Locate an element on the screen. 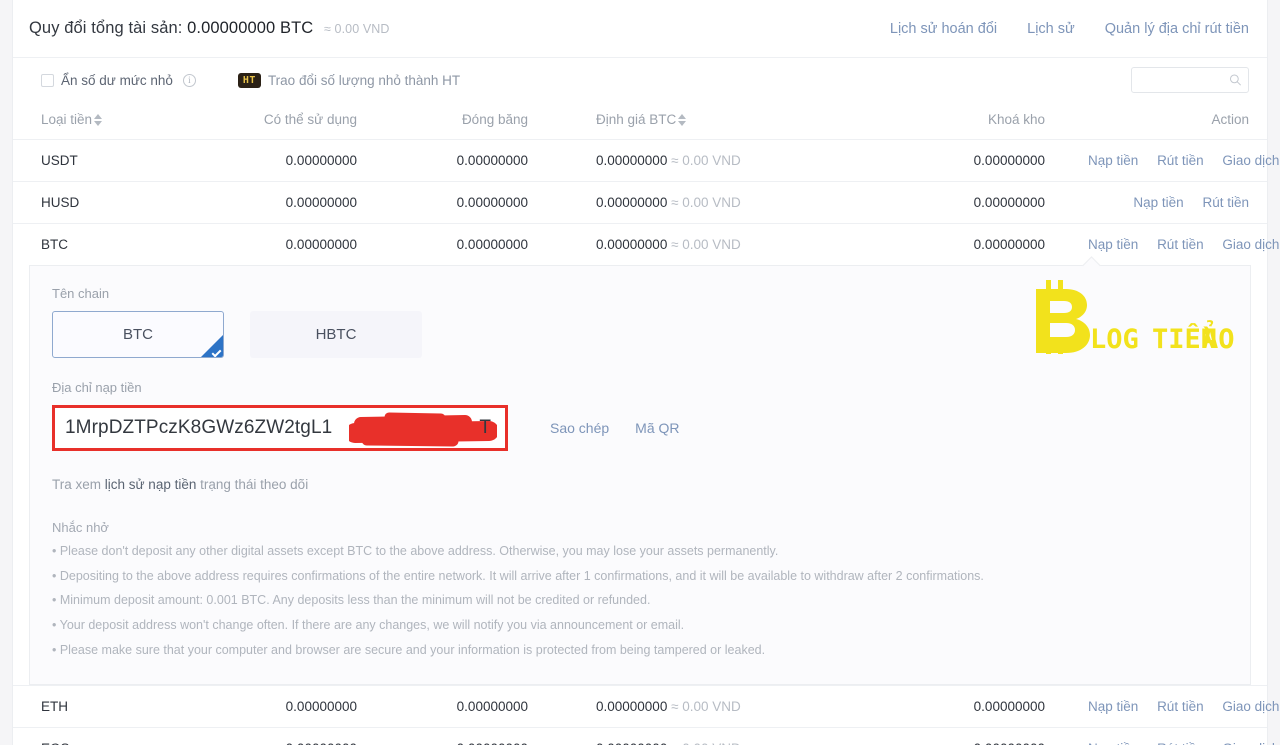  sort-icon-coin is located at coordinates (98, 120).